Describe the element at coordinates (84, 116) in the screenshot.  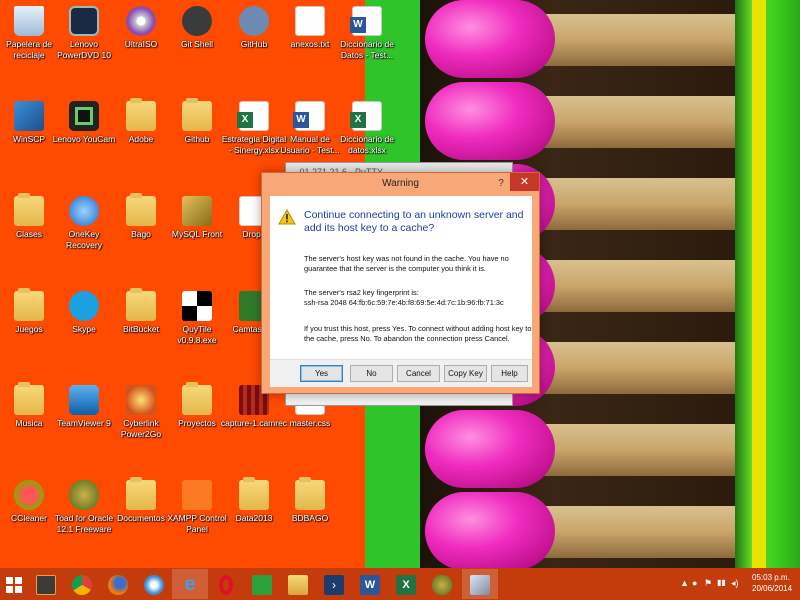
I see `youcam-icon` at that location.